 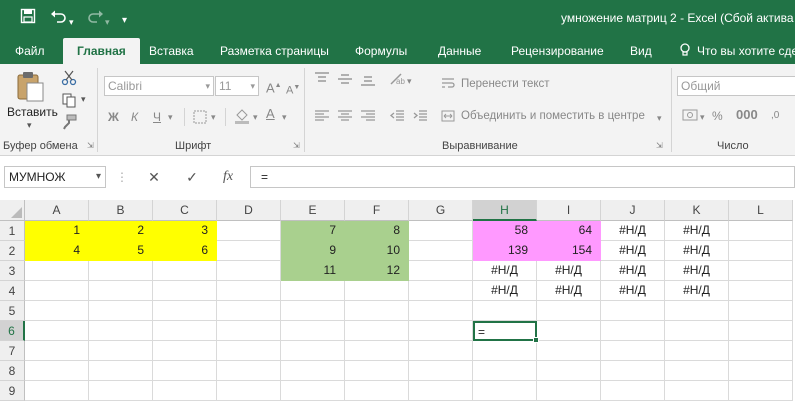 What do you see at coordinates (12, 251) in the screenshot?
I see `row-header-2: 2` at bounding box center [12, 251].